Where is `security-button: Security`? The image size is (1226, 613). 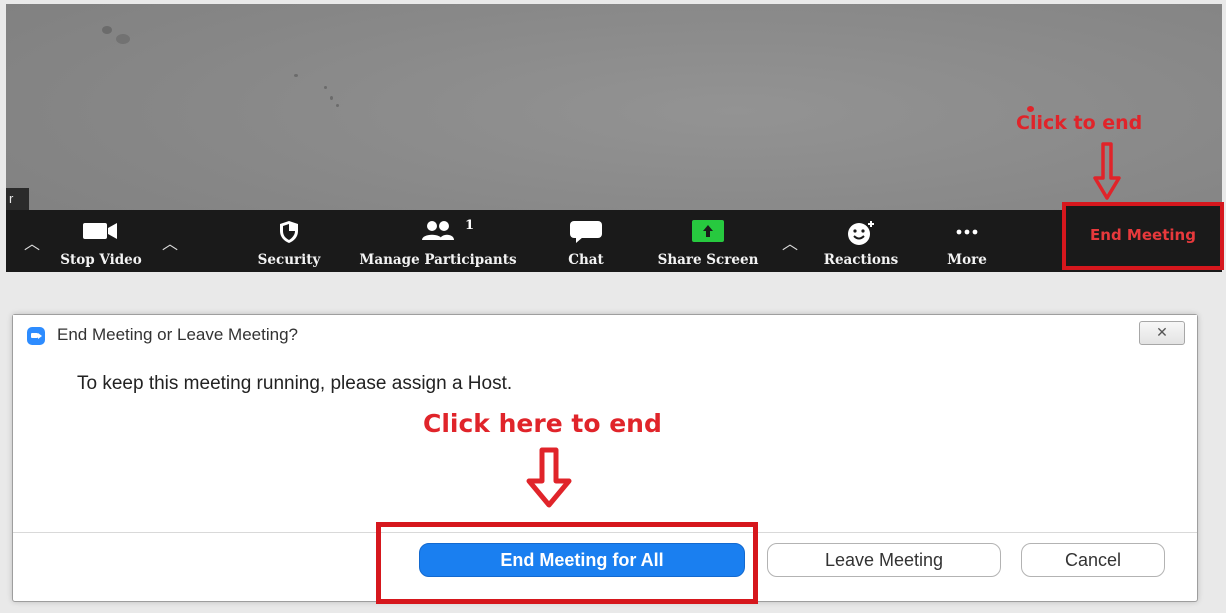
security-button: Security is located at coordinates (289, 241).